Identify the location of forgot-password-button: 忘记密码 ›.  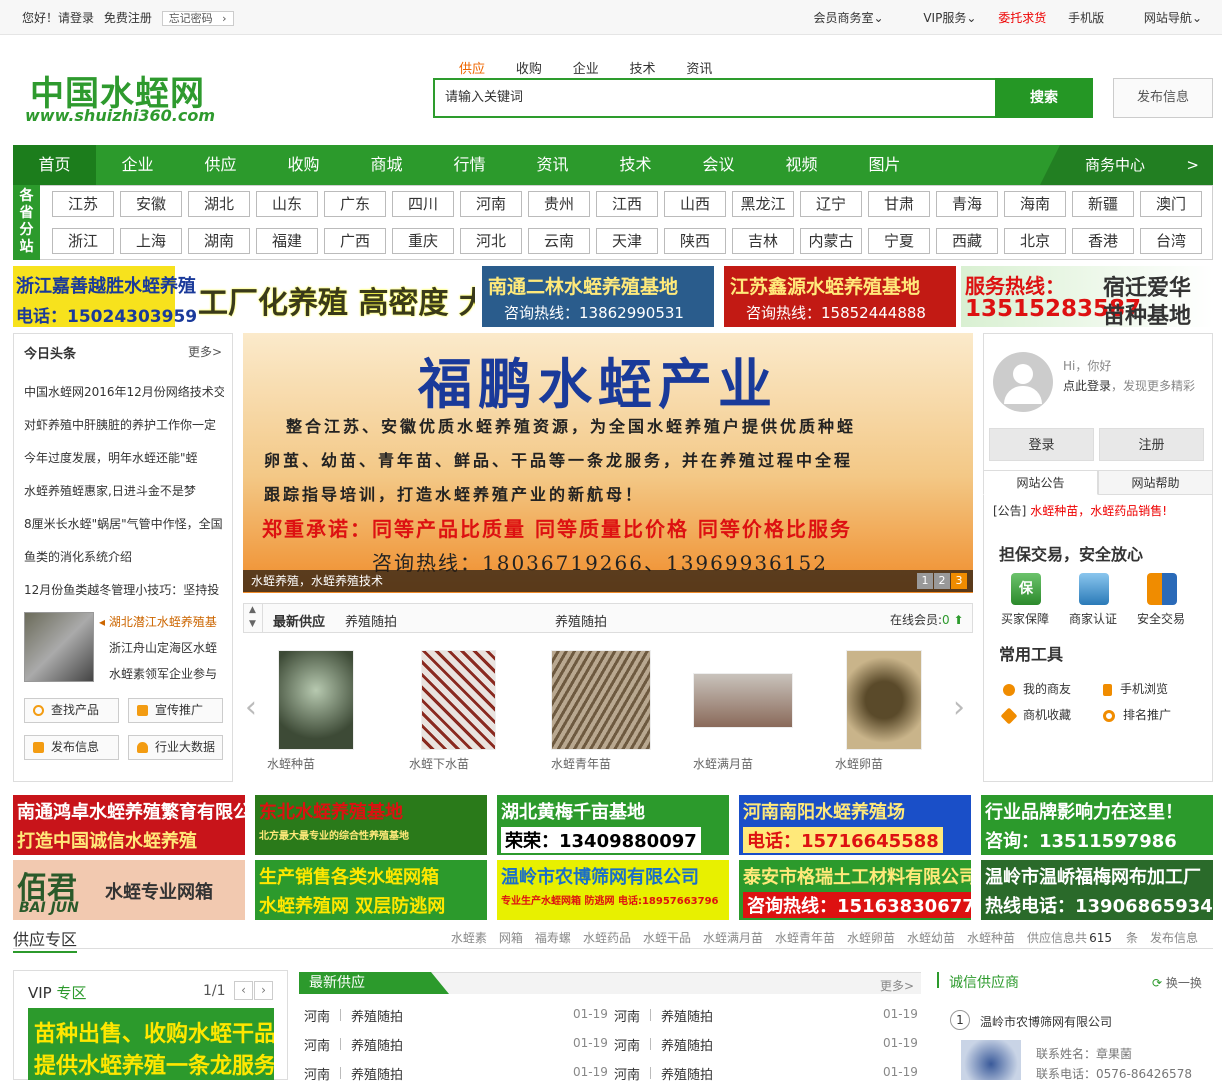
(197, 18).